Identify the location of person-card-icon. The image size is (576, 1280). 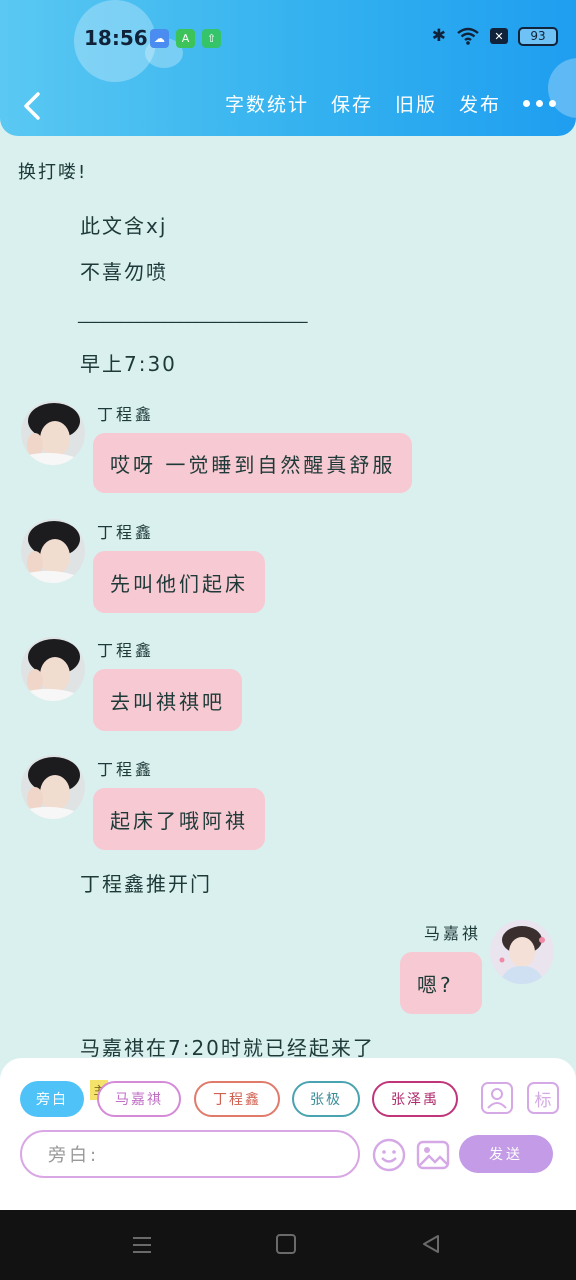
(497, 1098).